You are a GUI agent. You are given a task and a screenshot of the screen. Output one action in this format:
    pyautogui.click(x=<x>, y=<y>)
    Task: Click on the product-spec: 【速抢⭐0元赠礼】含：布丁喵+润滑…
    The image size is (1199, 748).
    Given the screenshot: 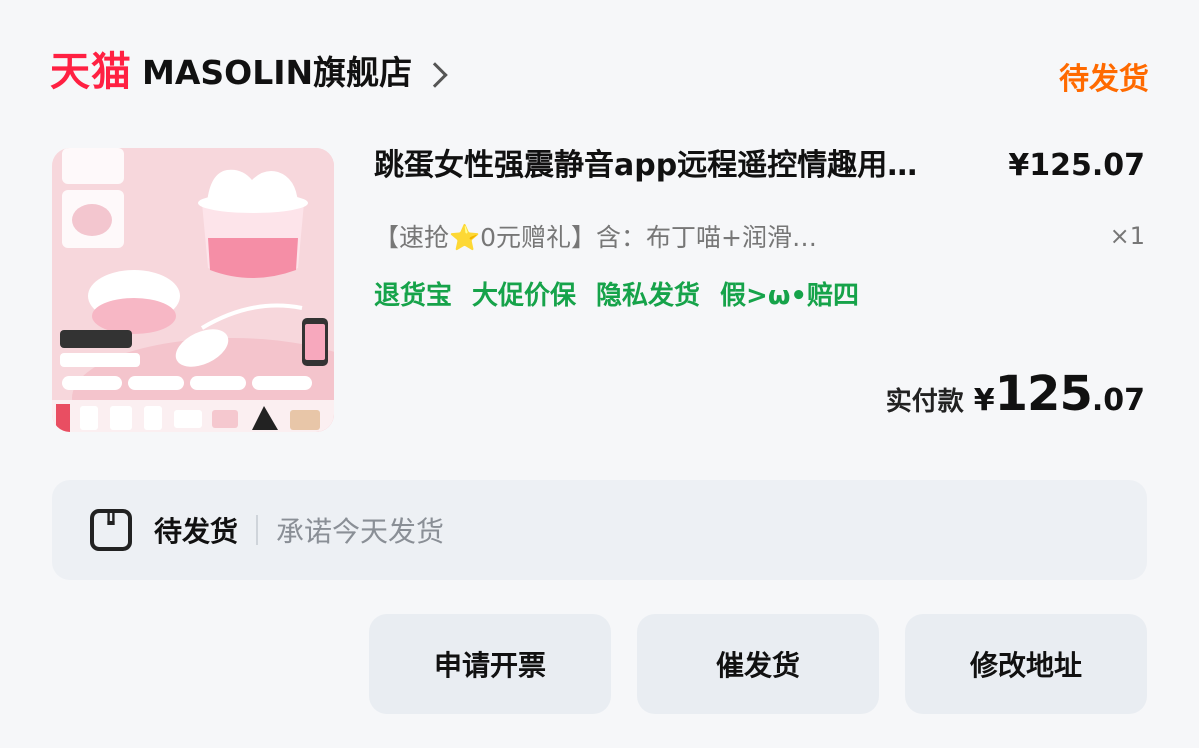 What is the action you would take?
    pyautogui.click(x=595, y=237)
    